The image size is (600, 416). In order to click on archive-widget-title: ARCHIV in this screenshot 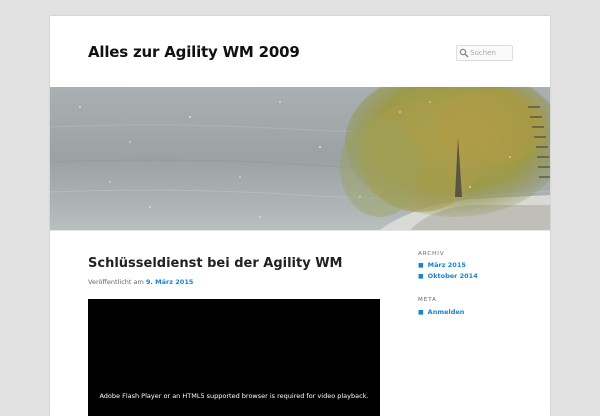, I will do `click(431, 254)`.